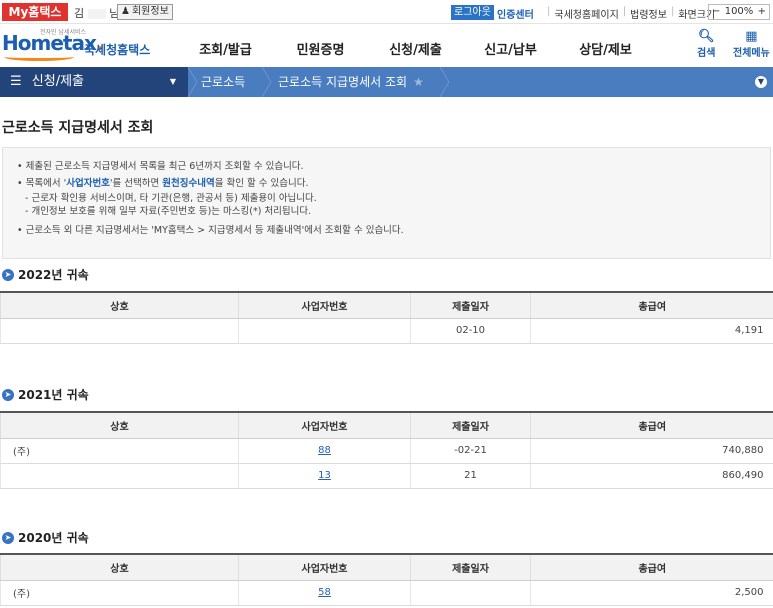  What do you see at coordinates (324, 331) in the screenshot?
I see `biz-number-cell` at bounding box center [324, 331].